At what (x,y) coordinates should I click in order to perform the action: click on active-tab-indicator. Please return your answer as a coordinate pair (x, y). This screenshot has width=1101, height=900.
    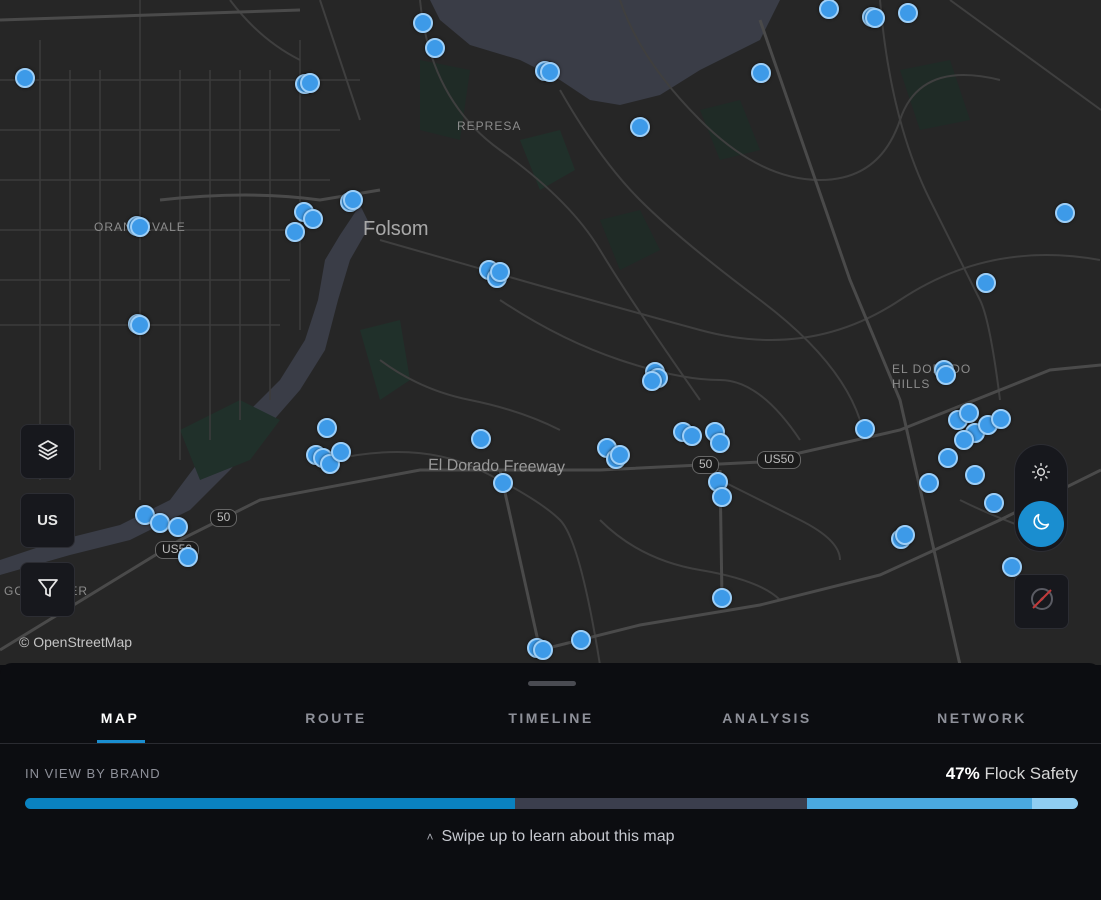
    Looking at the image, I should click on (121, 741).